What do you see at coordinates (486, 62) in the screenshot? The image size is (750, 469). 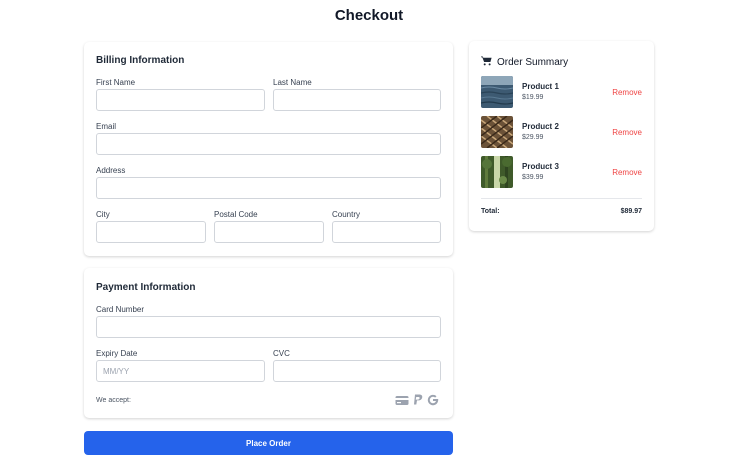 I see `cart-icon` at bounding box center [486, 62].